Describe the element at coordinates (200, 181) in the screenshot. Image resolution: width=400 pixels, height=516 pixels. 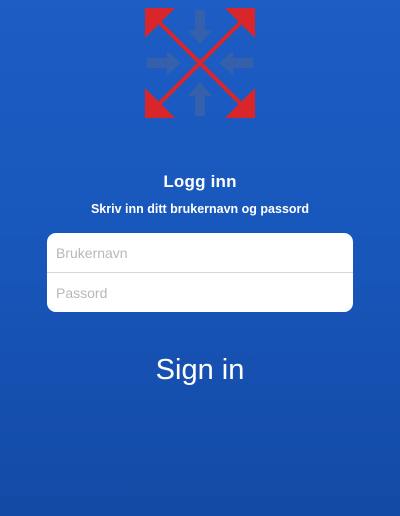
I see `login-title: Logg inn` at that location.